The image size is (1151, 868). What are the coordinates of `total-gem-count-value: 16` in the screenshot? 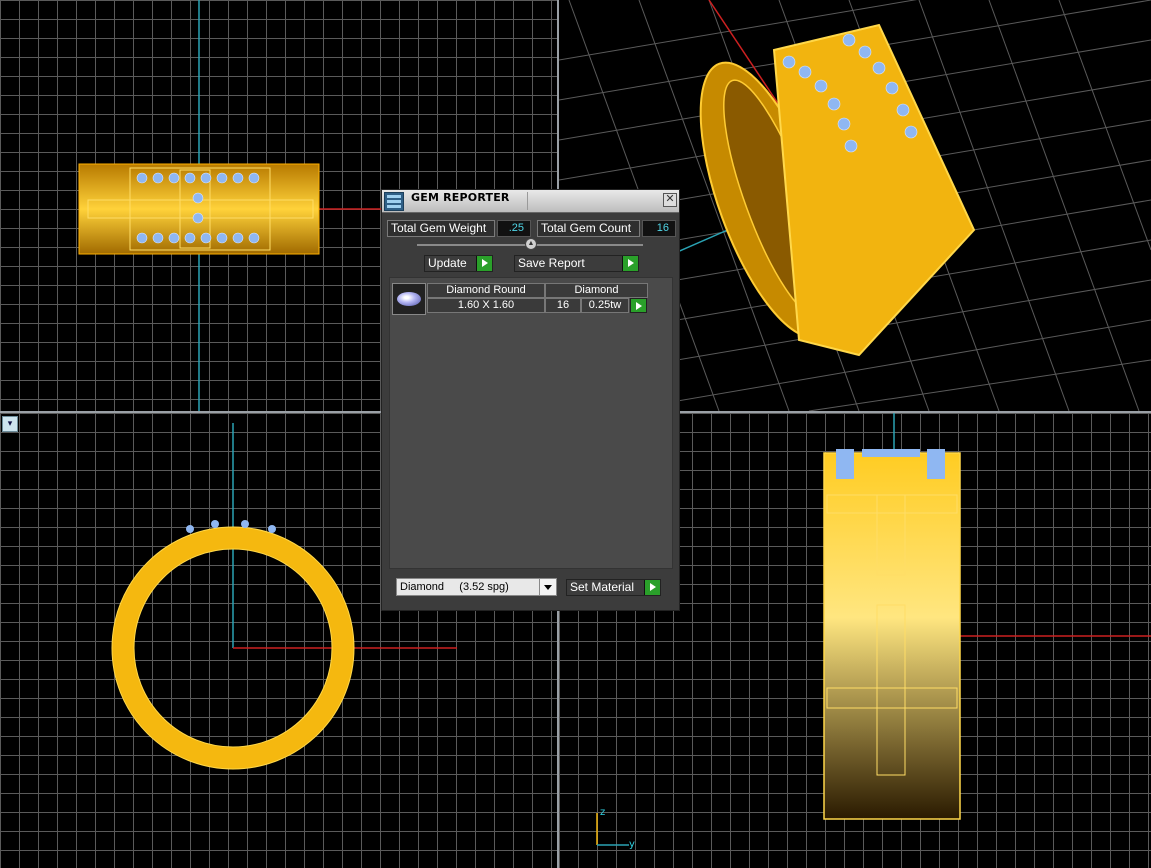 It's located at (659, 228).